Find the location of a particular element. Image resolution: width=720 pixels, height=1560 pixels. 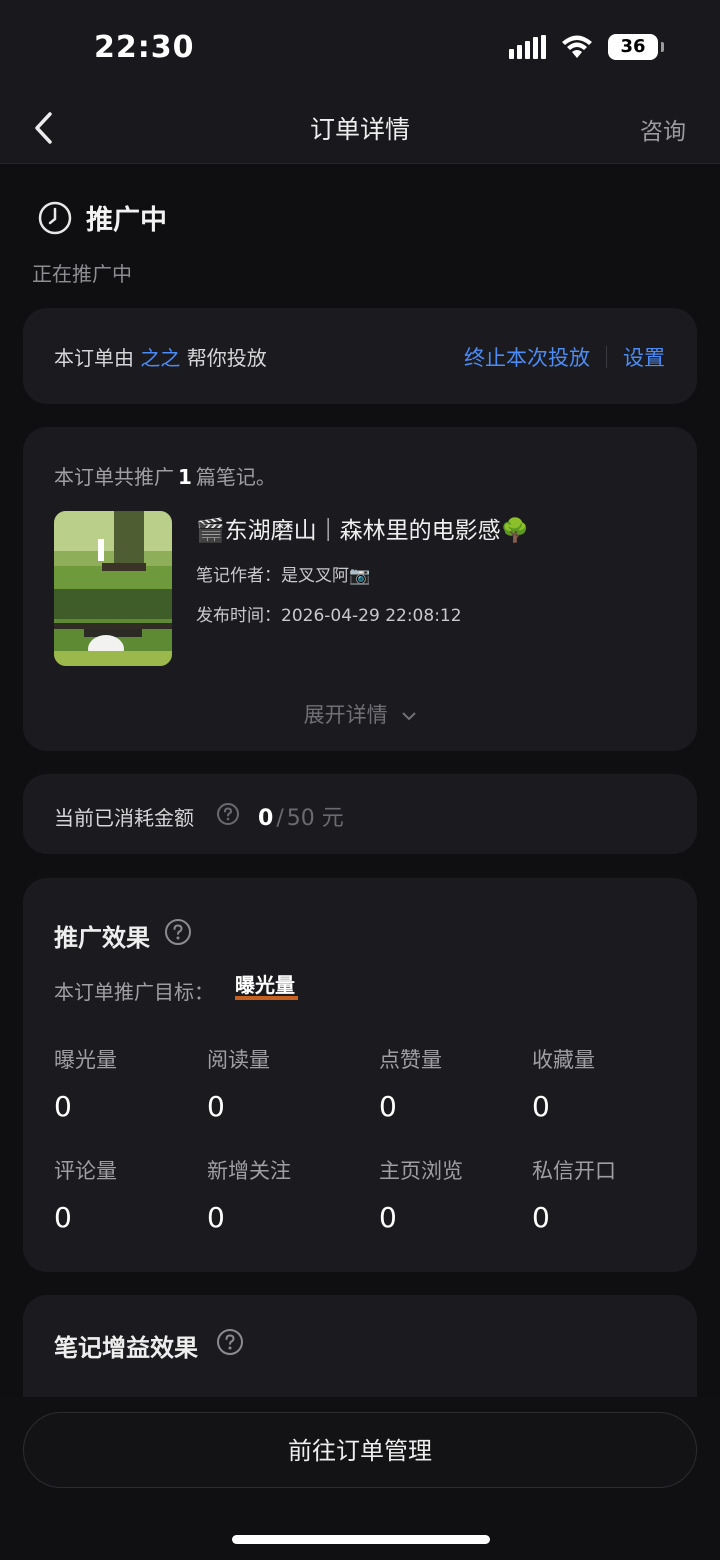

agent-actions: 终止本次投放 设置 is located at coordinates (564, 357).